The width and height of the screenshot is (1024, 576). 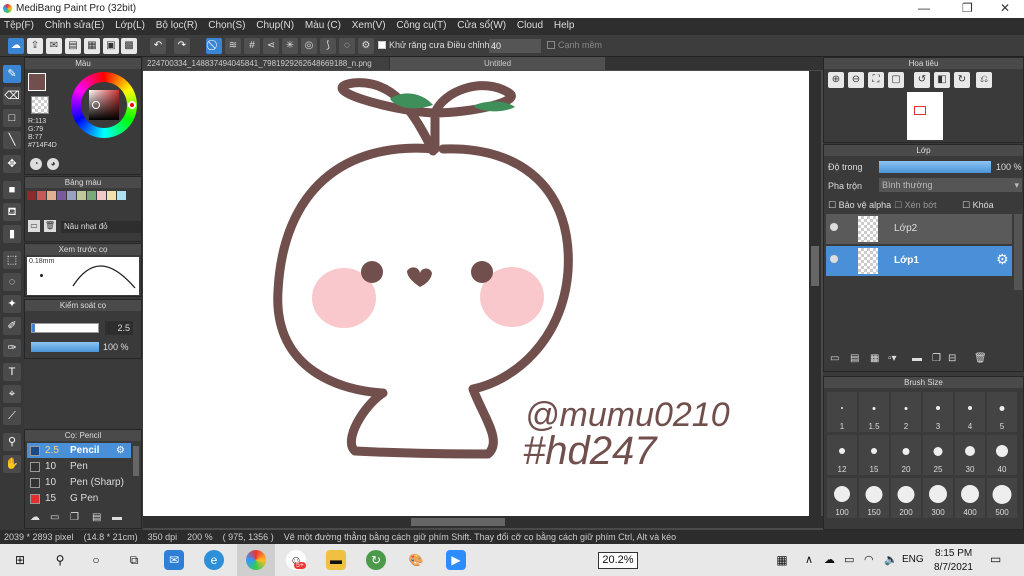 I want to click on zoom-app-icon: ▶, so click(x=456, y=560).